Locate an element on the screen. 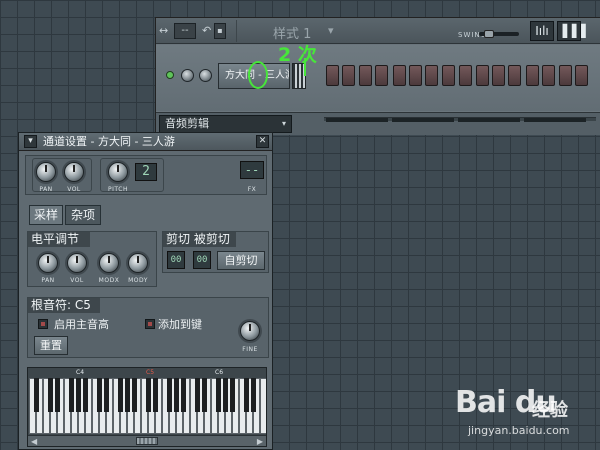  window-title: 通道设置 - 方大同 - 三人游 is located at coordinates (109, 141).